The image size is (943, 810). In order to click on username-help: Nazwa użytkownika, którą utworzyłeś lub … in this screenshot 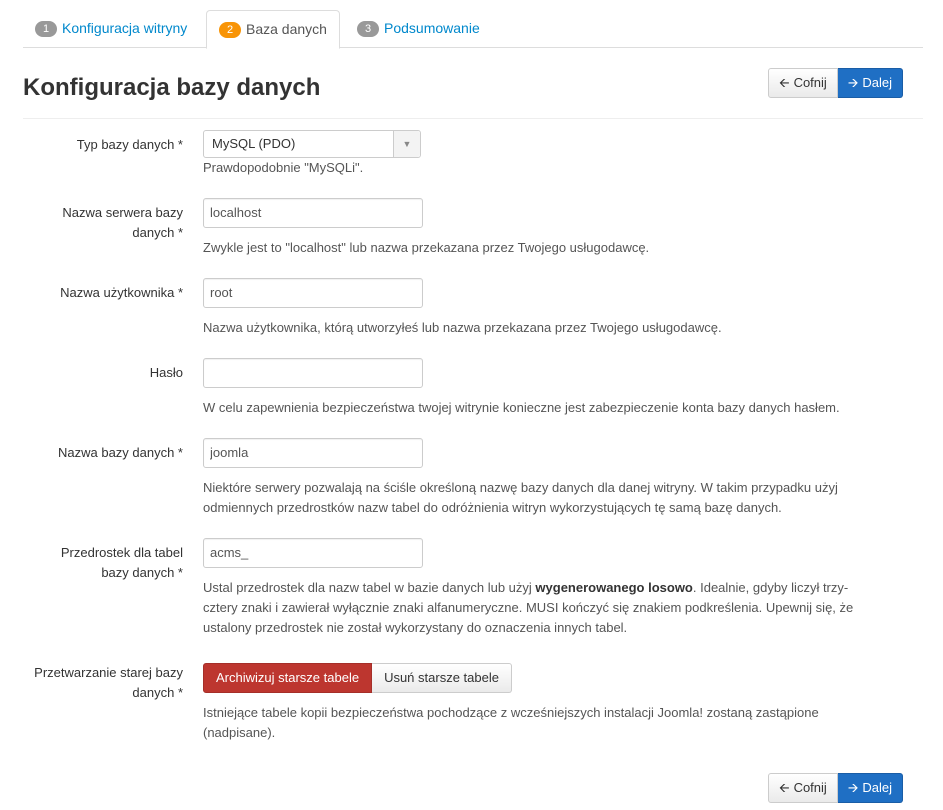, I will do `click(462, 327)`.